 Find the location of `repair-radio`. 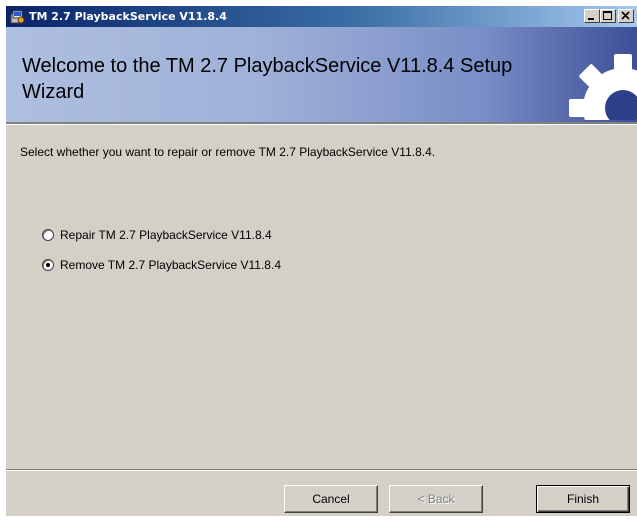

repair-radio is located at coordinates (48, 235).